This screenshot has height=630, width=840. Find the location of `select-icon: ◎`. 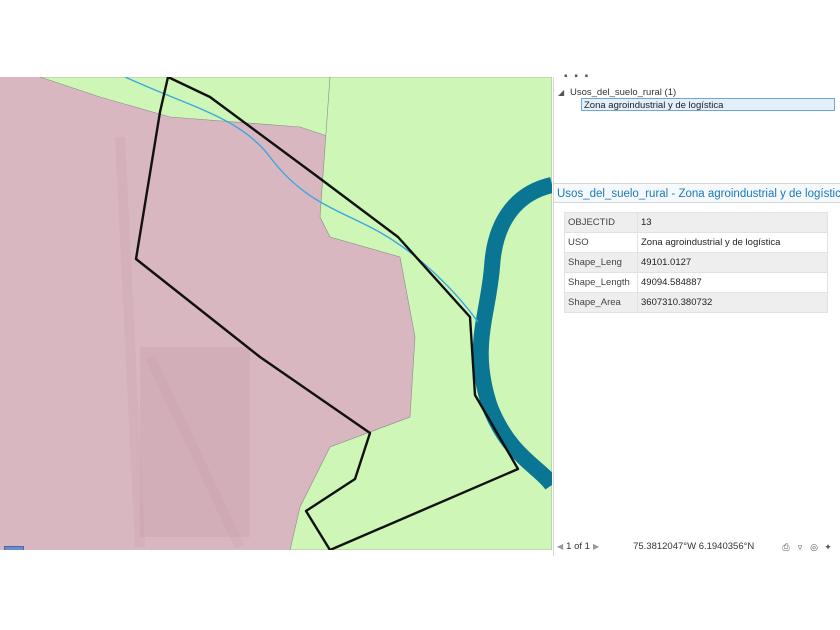

select-icon: ◎ is located at coordinates (814, 547).